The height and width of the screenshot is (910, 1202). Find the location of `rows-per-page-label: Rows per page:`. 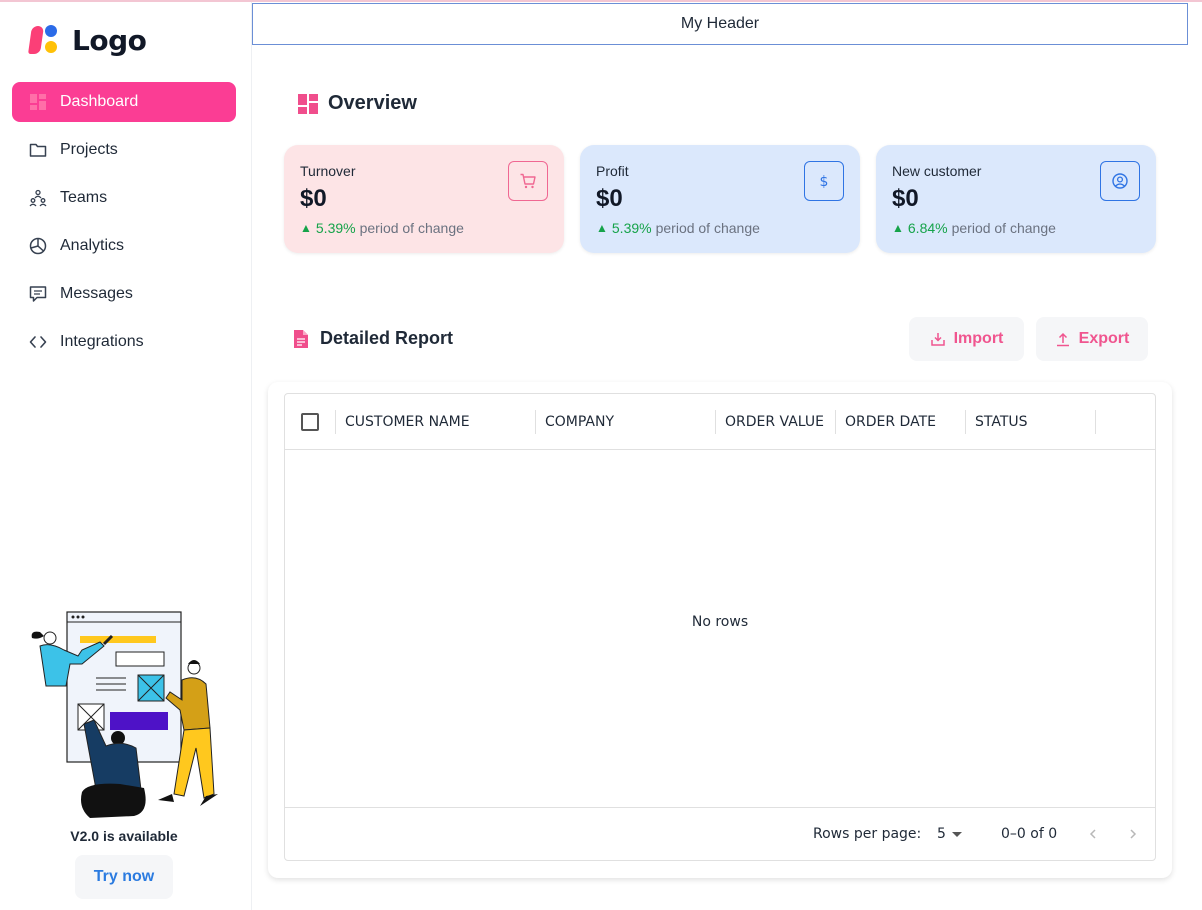

rows-per-page-label: Rows per page: is located at coordinates (867, 834).